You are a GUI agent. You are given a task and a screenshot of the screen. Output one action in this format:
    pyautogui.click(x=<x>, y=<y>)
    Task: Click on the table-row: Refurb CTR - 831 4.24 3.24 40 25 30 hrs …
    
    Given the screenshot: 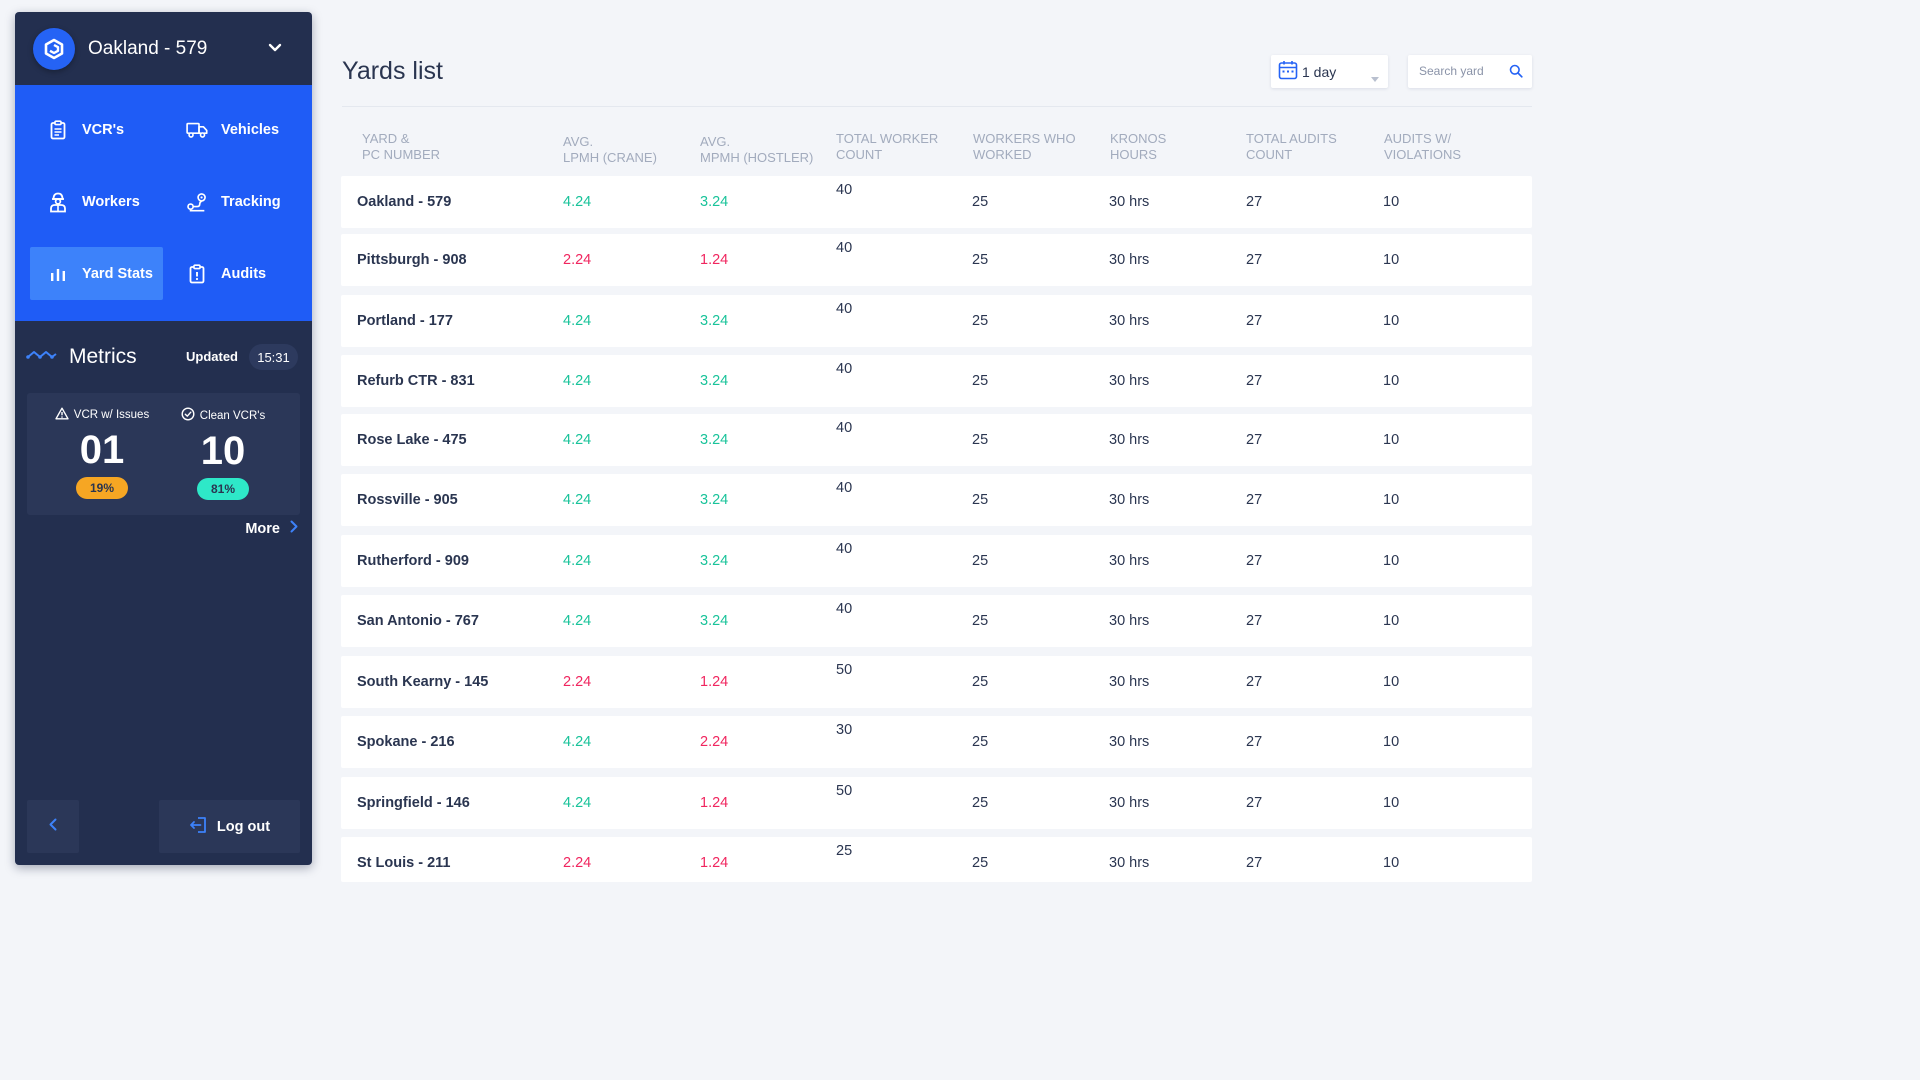 What is the action you would take?
    pyautogui.click(x=936, y=381)
    